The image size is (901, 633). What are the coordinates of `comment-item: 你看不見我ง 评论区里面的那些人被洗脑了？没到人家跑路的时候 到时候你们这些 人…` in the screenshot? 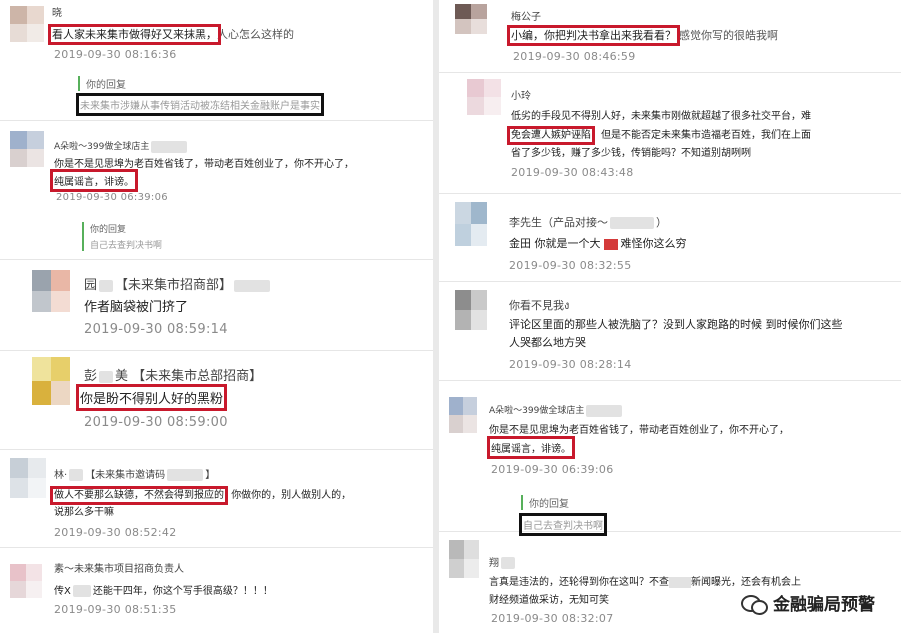 It's located at (670, 331).